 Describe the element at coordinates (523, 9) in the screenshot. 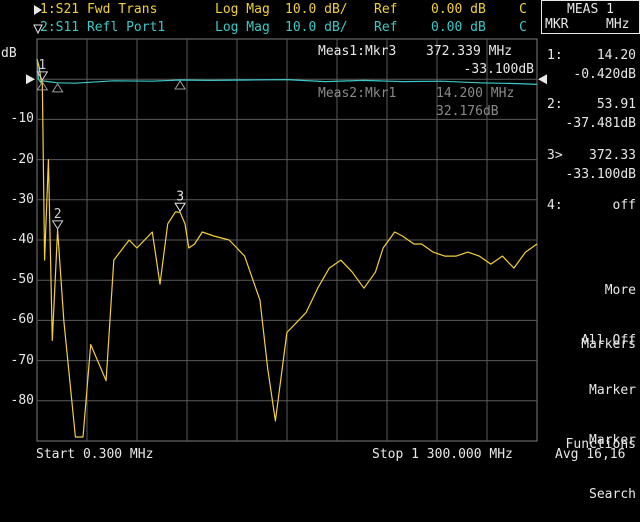

I see `trace1-flag: C` at that location.